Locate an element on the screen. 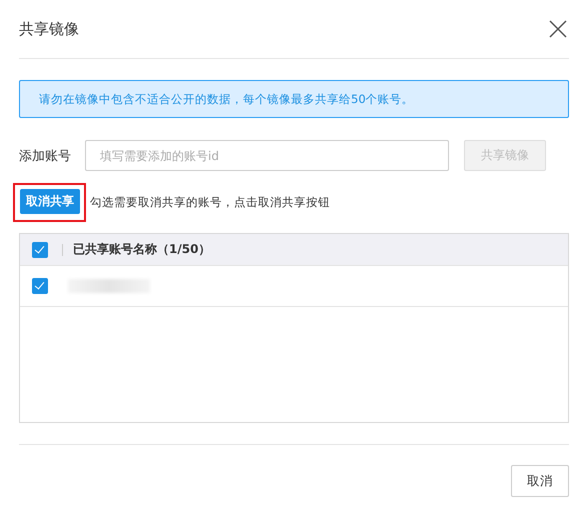  cancel-button: 取消 is located at coordinates (540, 481).